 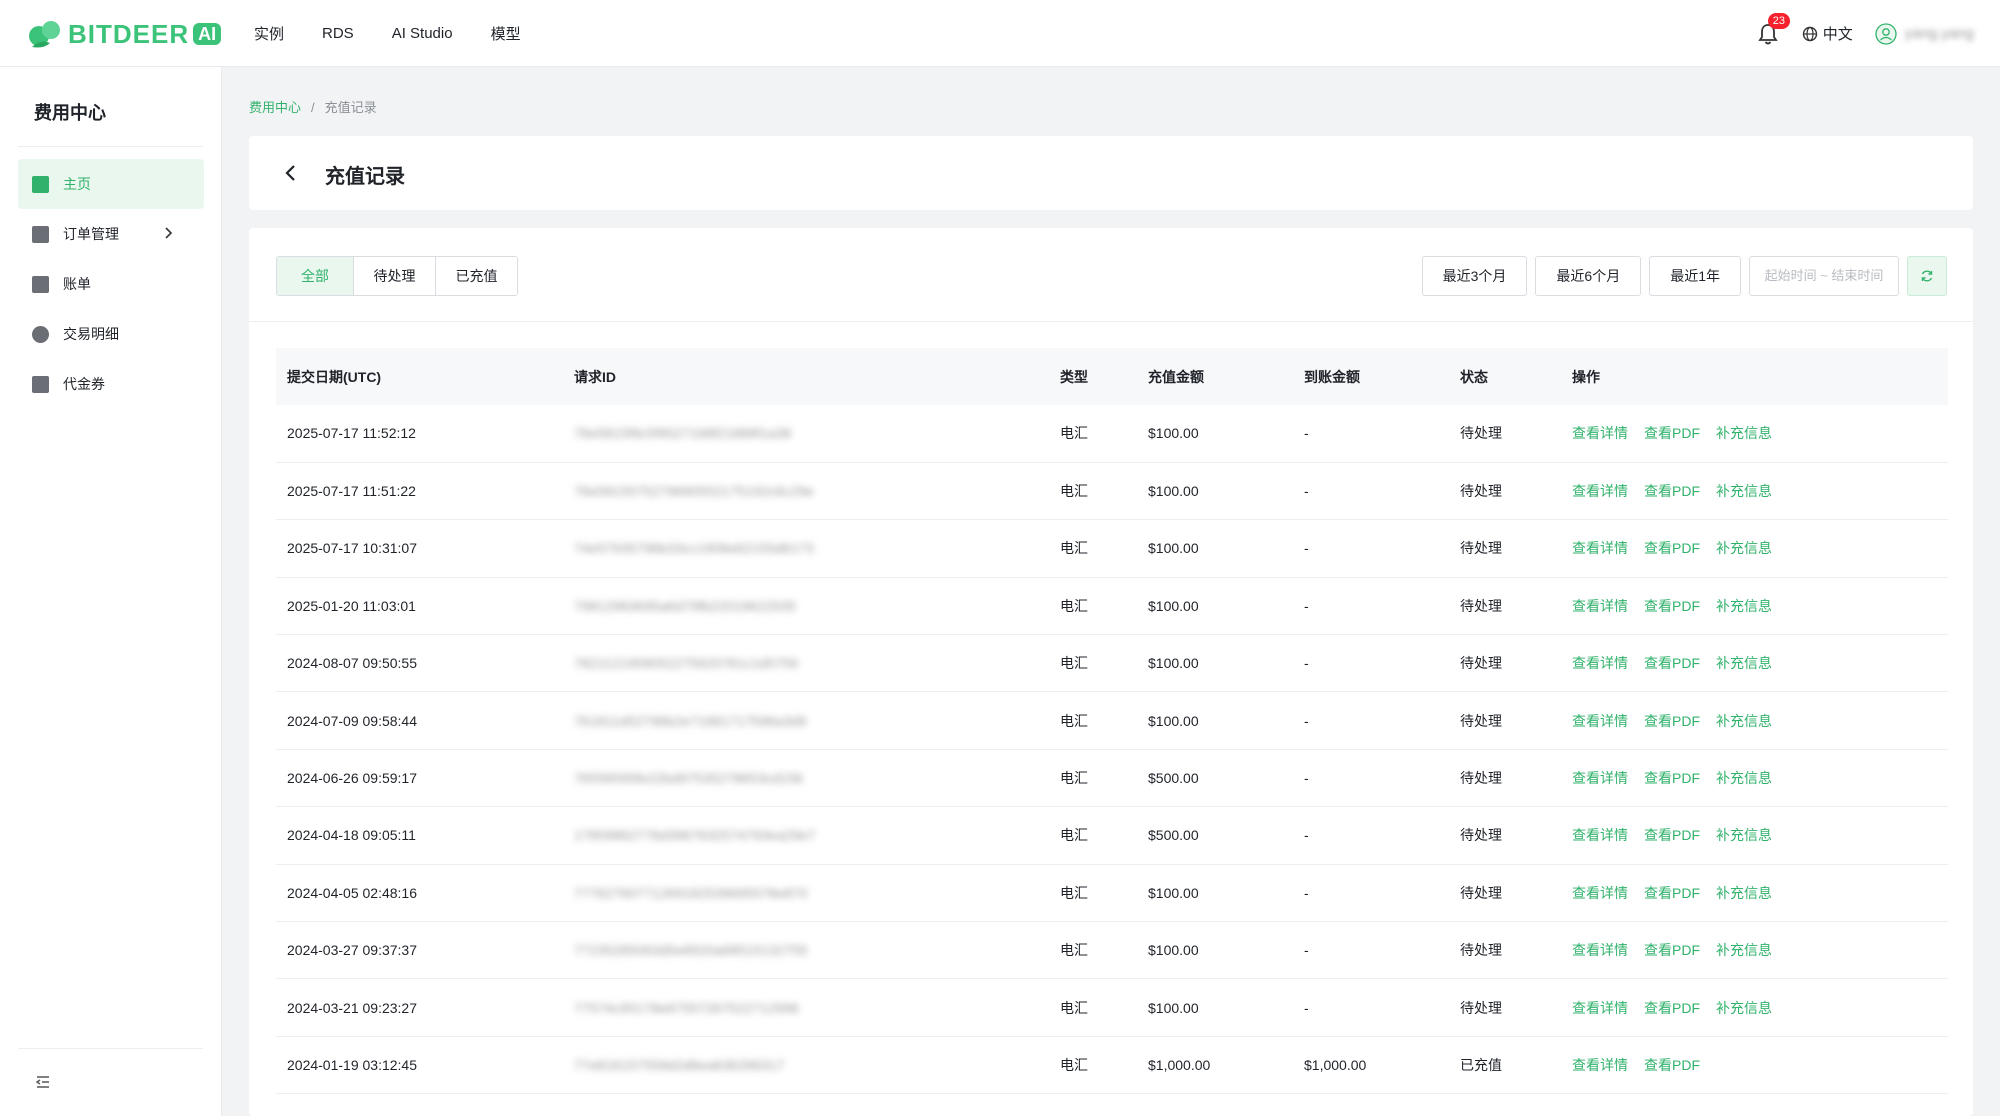 What do you see at coordinates (806, 1007) in the screenshot?
I see `cell-request-id: 77574c95178e87557267522712996` at bounding box center [806, 1007].